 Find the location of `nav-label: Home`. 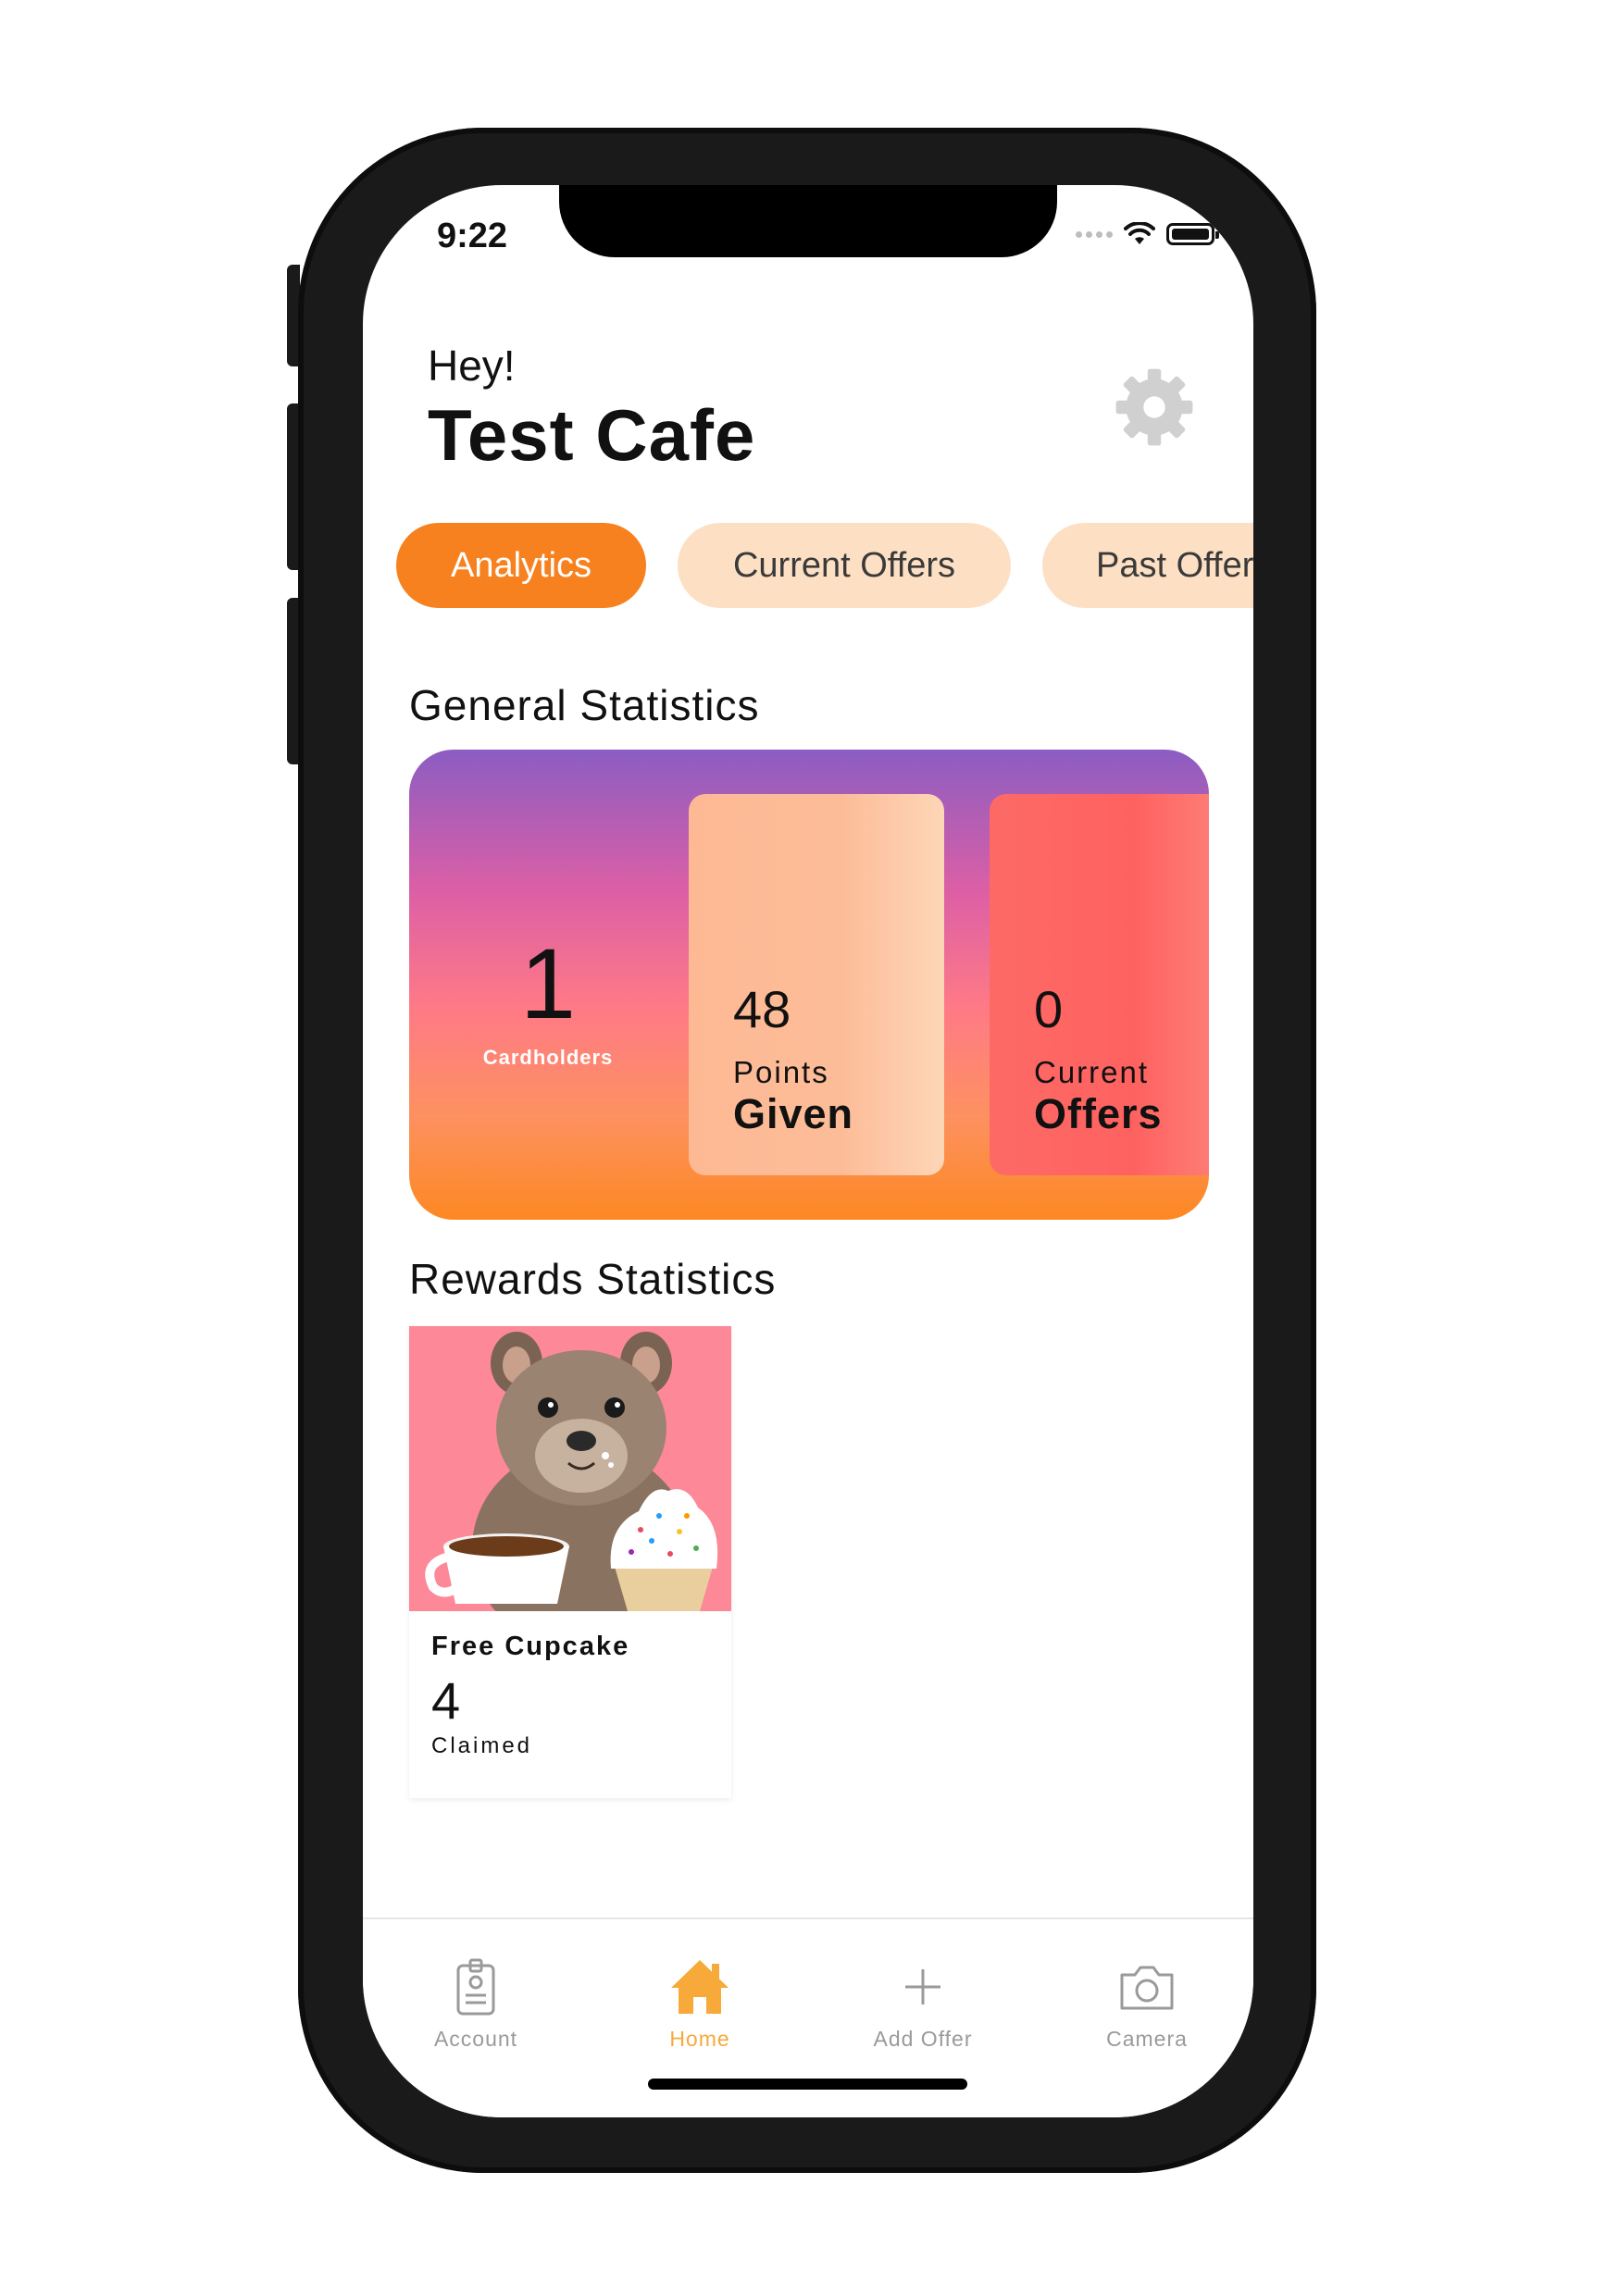

nav-label: Home is located at coordinates (700, 2039).